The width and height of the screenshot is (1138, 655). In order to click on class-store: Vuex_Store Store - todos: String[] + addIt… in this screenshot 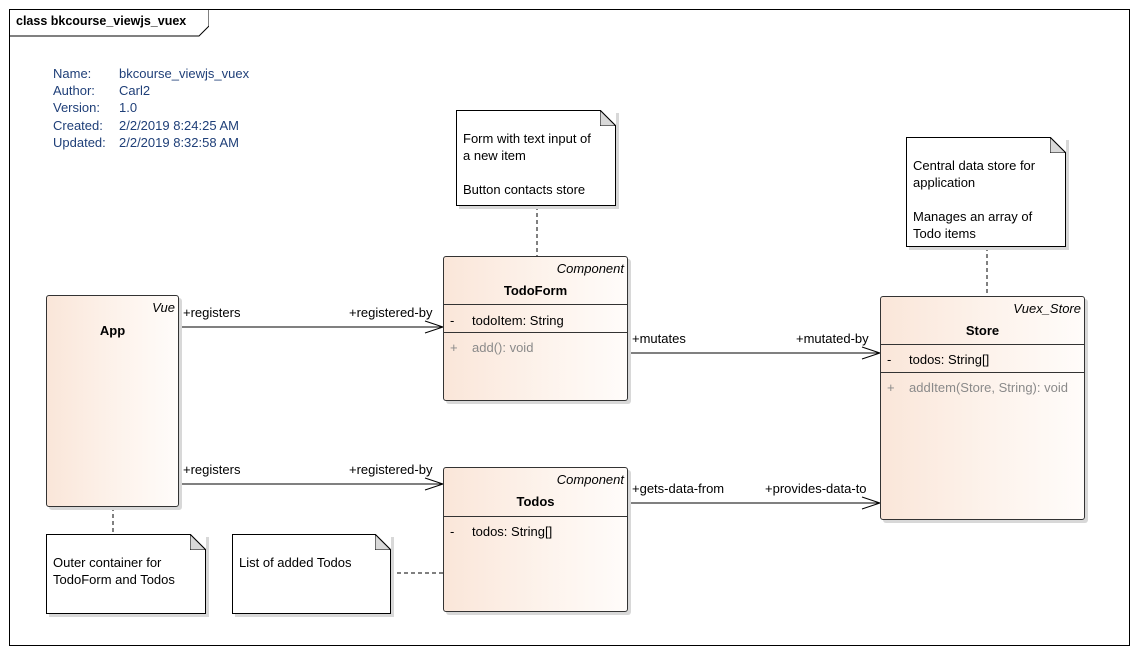, I will do `click(982, 408)`.